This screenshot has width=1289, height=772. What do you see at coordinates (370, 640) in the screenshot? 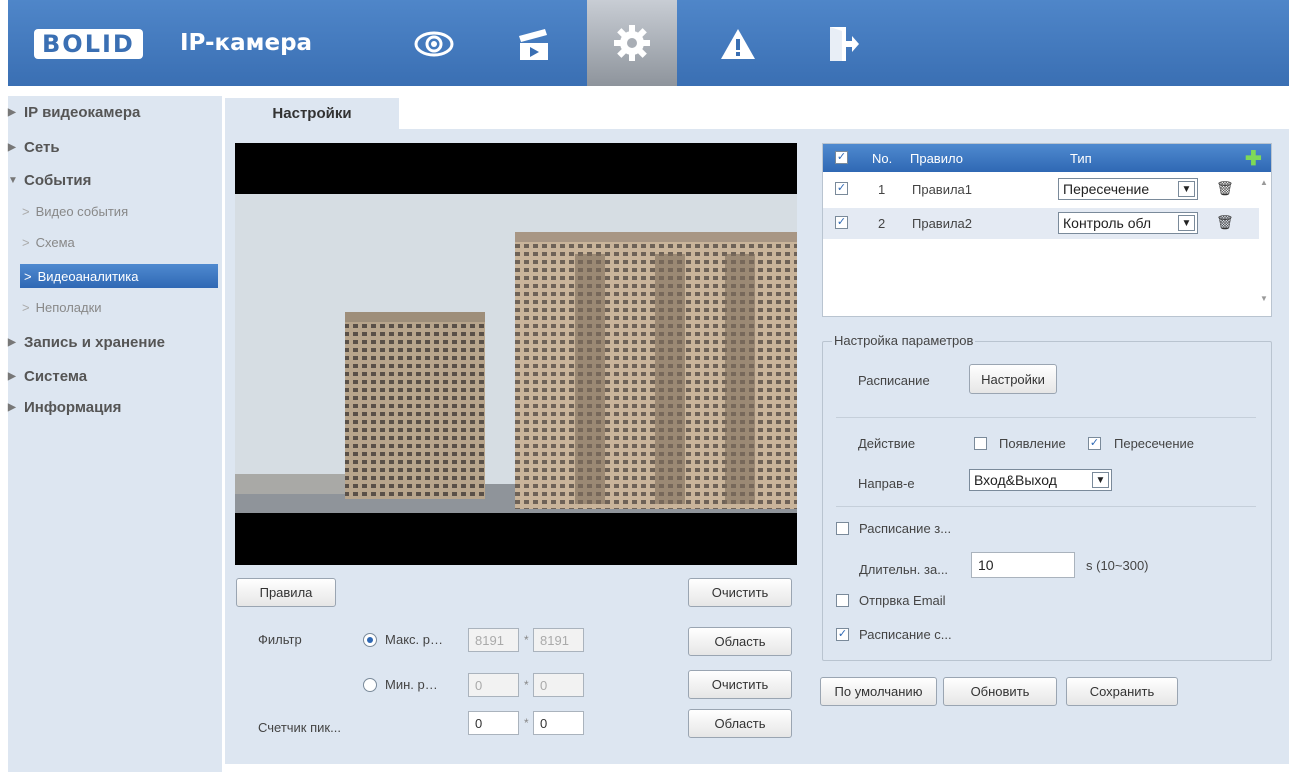
I see `max-size-radio` at bounding box center [370, 640].